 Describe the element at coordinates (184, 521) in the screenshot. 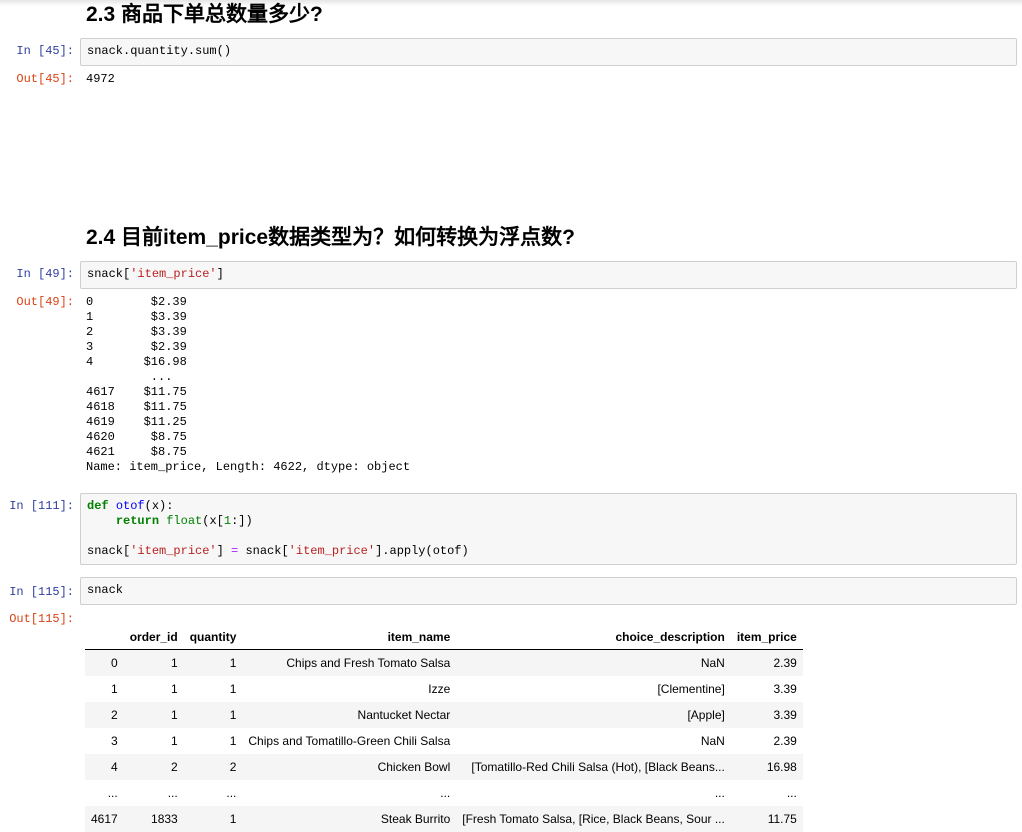

I see `builtin: float` at that location.